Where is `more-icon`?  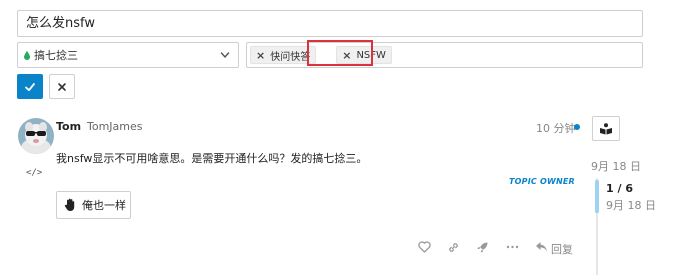 more-icon is located at coordinates (512, 247).